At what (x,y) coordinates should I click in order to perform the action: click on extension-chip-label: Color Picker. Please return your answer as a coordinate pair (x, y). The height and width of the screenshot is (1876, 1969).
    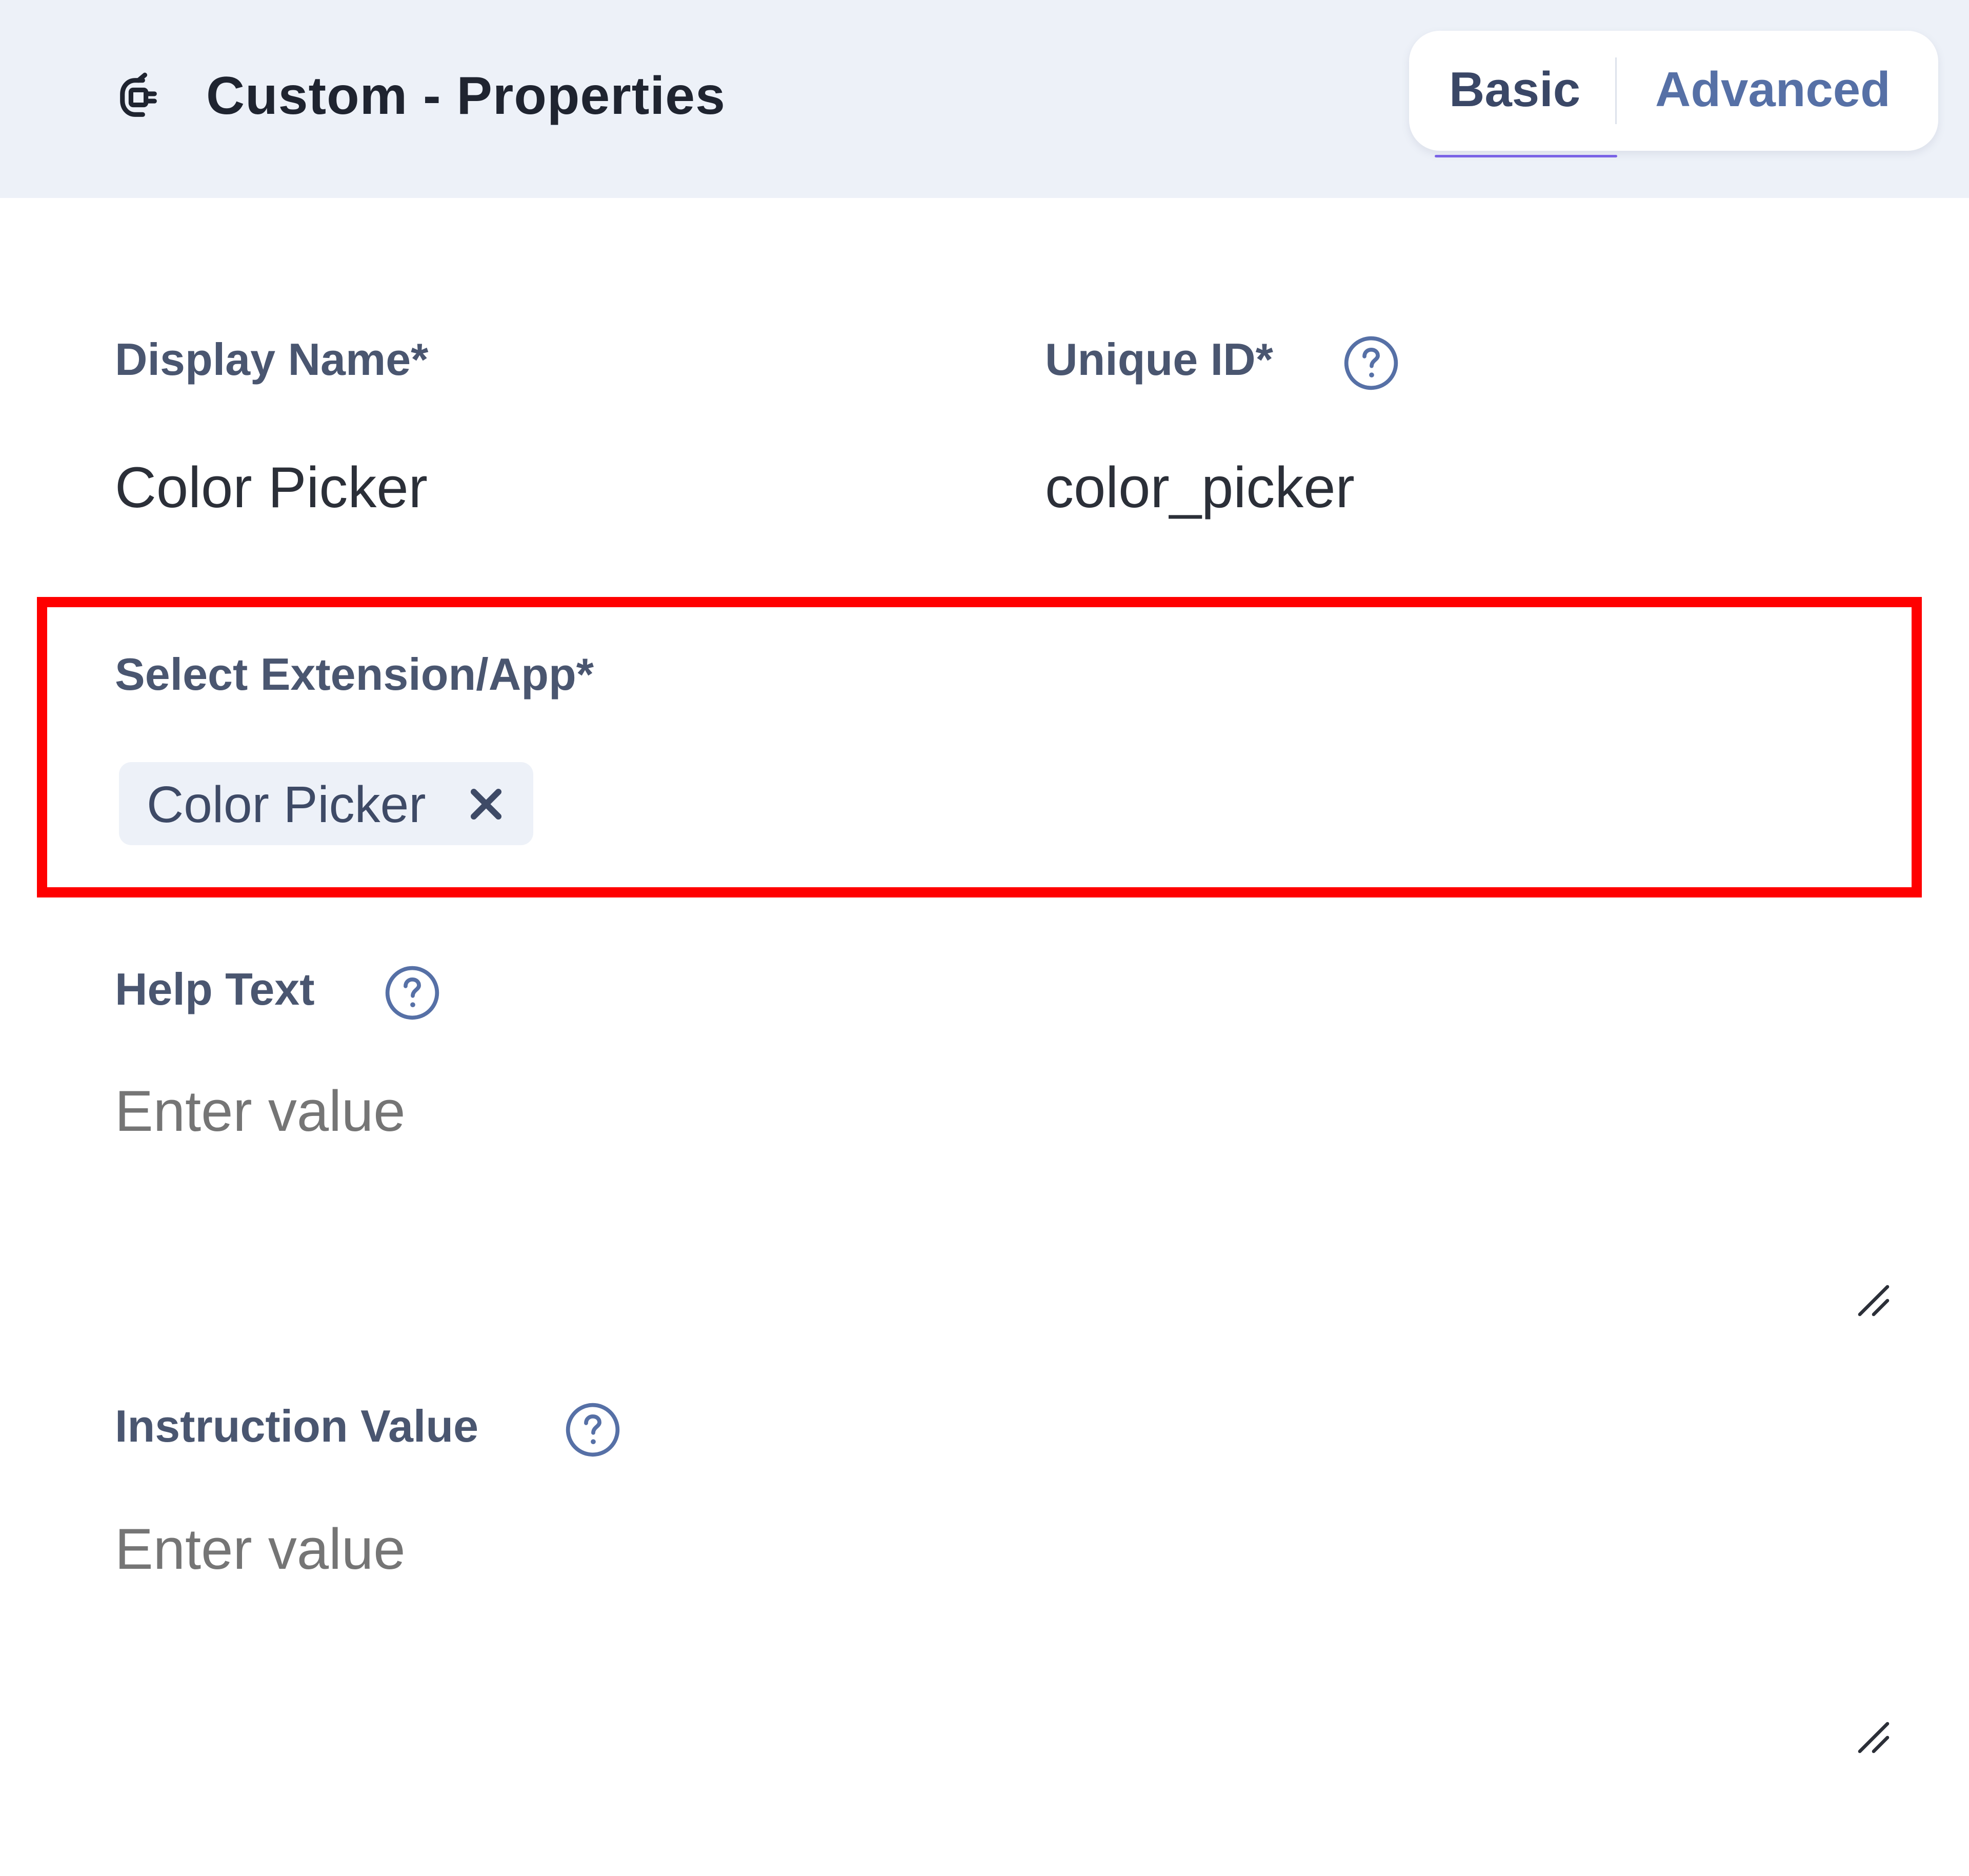
    Looking at the image, I should click on (286, 804).